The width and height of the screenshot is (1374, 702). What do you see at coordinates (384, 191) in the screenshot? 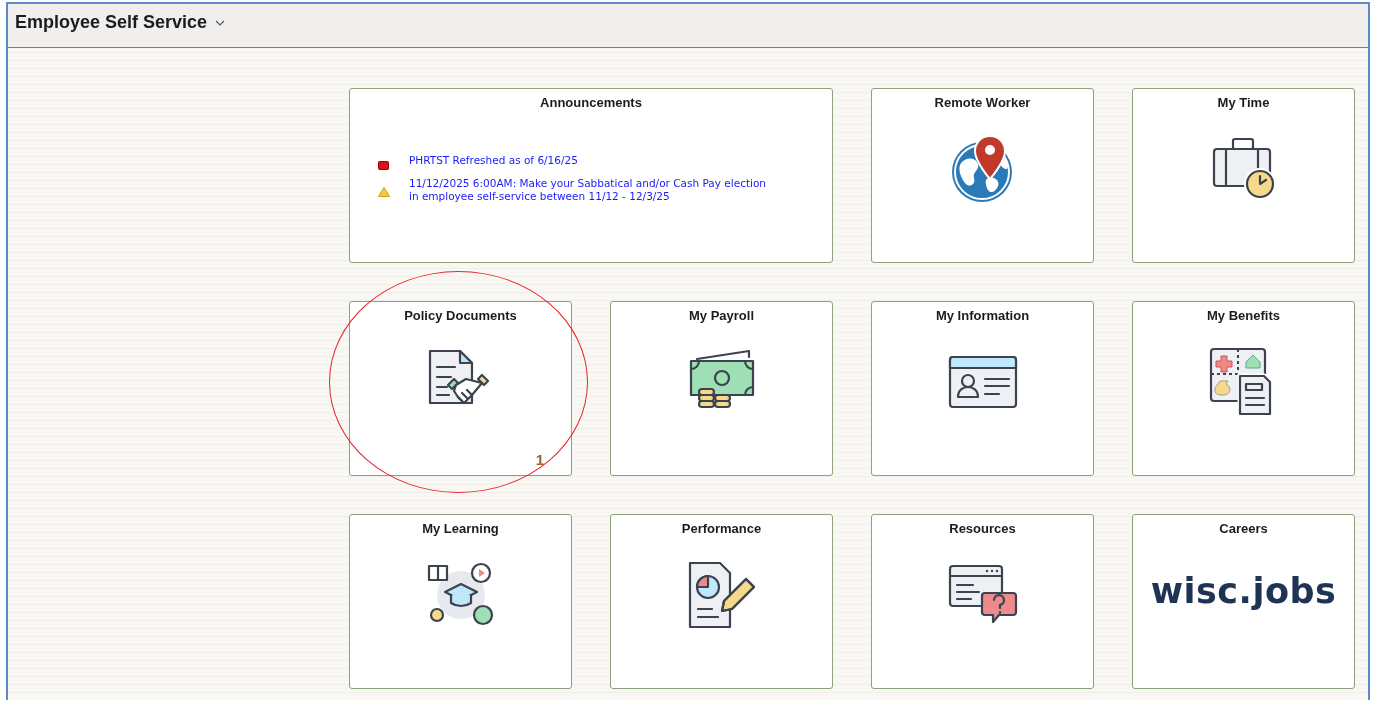
I see `warning-icon` at bounding box center [384, 191].